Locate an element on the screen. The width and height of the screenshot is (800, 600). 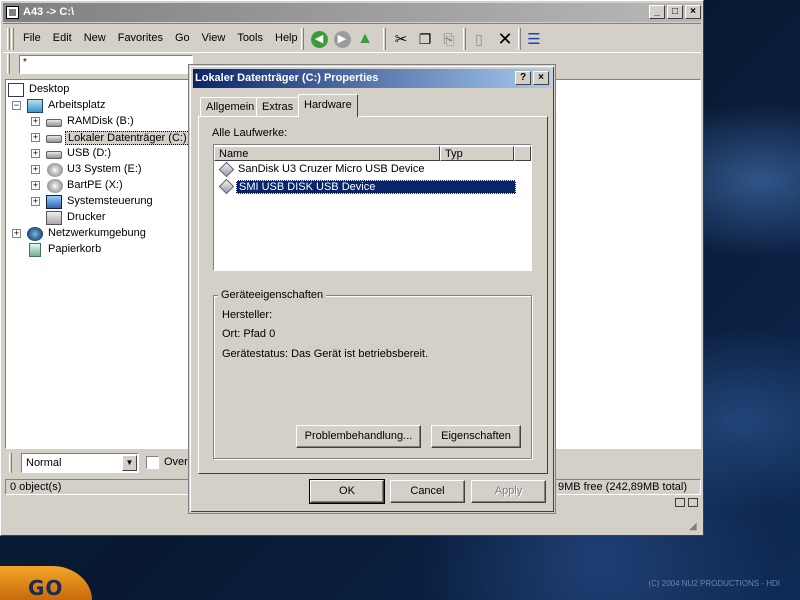
properties-toolbar-button: ▯ is located at coordinates (479, 39).